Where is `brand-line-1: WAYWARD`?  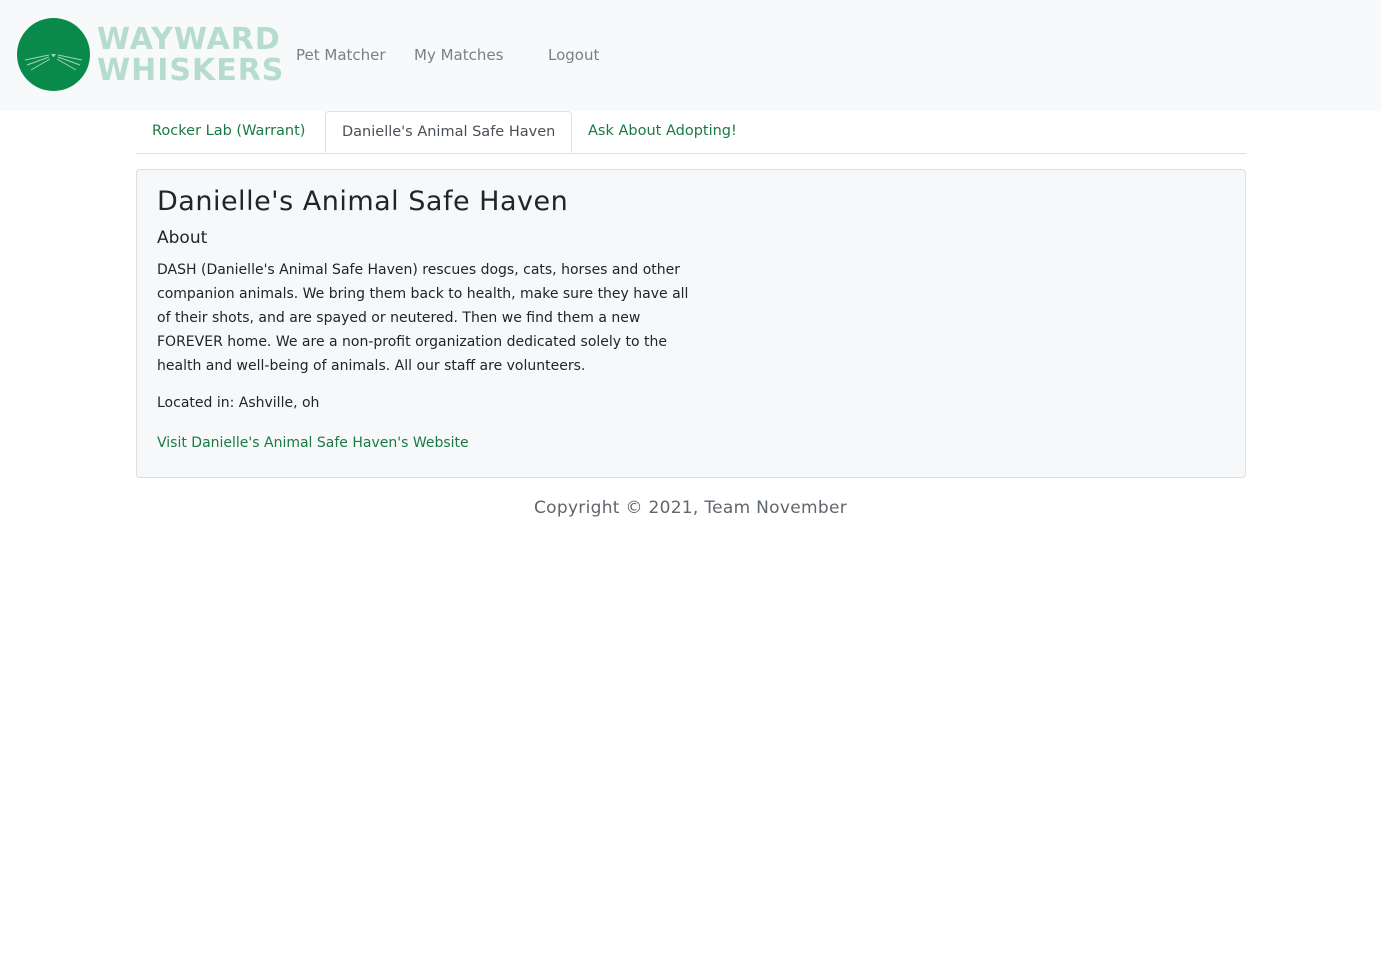
brand-line-1: WAYWARD is located at coordinates (189, 39).